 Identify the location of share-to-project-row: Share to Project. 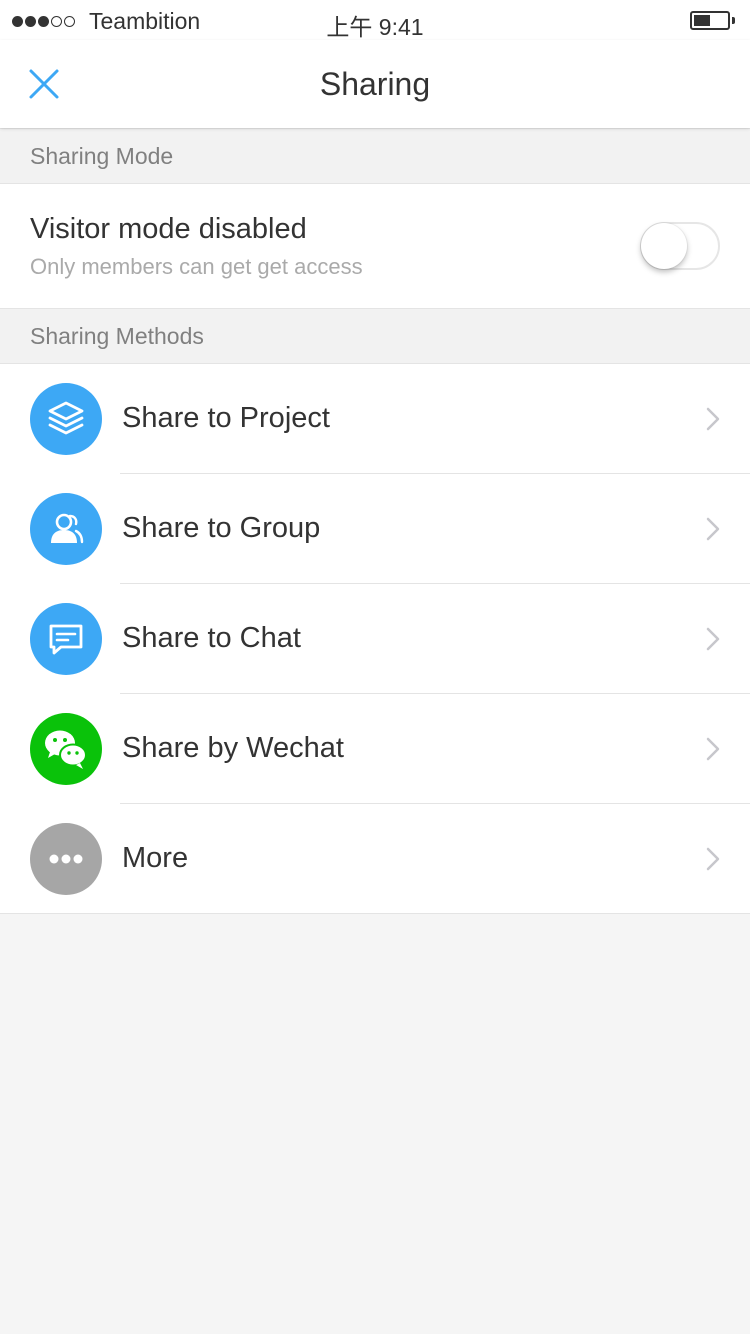
(375, 419).